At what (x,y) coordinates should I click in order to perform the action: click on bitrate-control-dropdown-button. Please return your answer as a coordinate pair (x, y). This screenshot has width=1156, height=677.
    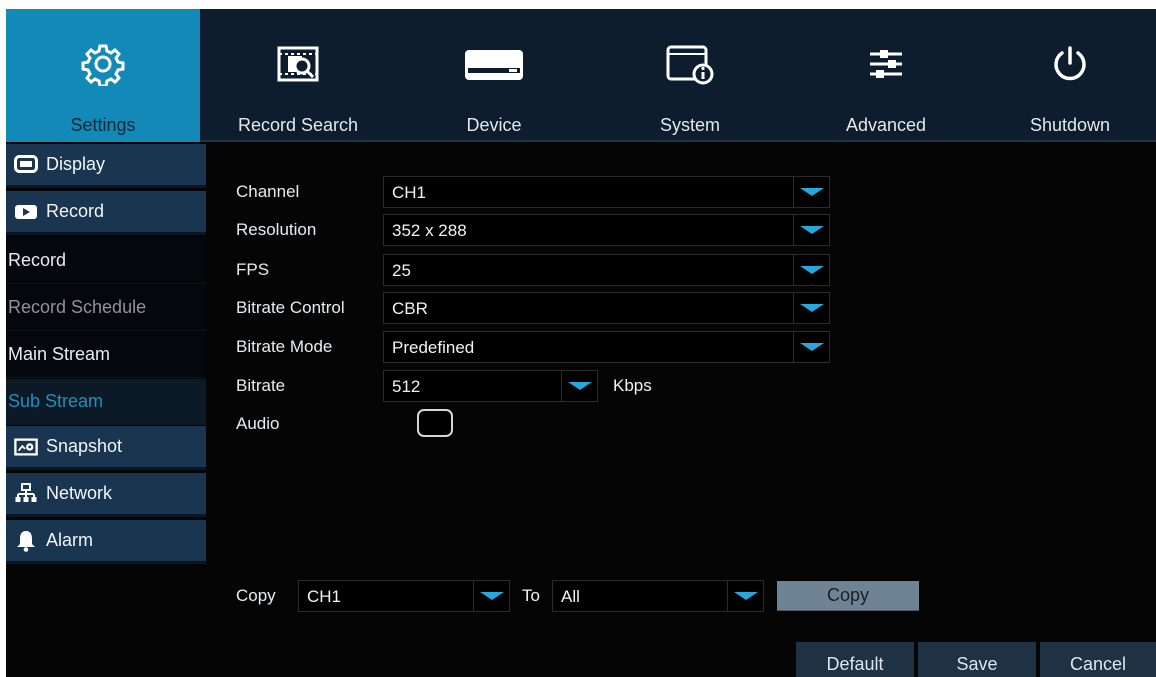
    Looking at the image, I should click on (811, 308).